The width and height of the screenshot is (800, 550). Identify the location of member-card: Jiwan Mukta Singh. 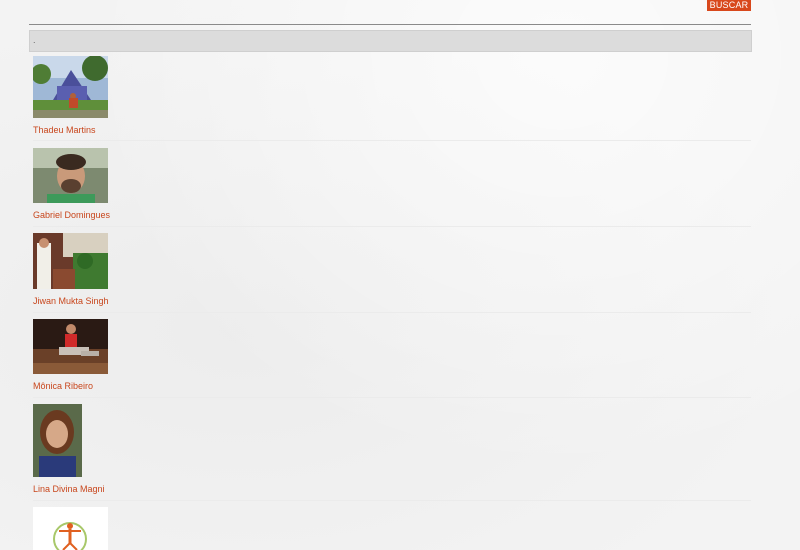
(71, 269).